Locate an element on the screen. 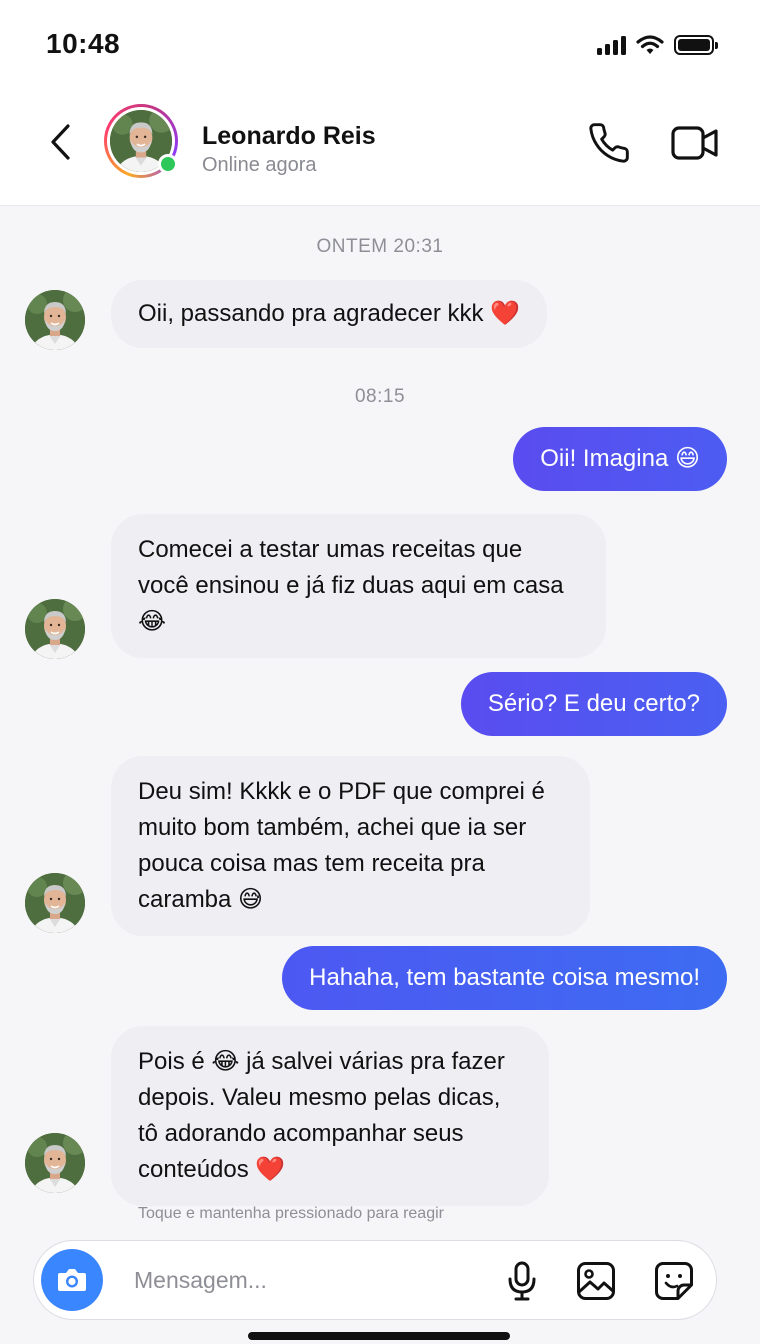 The width and height of the screenshot is (760, 1344). microphone-icon is located at coordinates (522, 1281).